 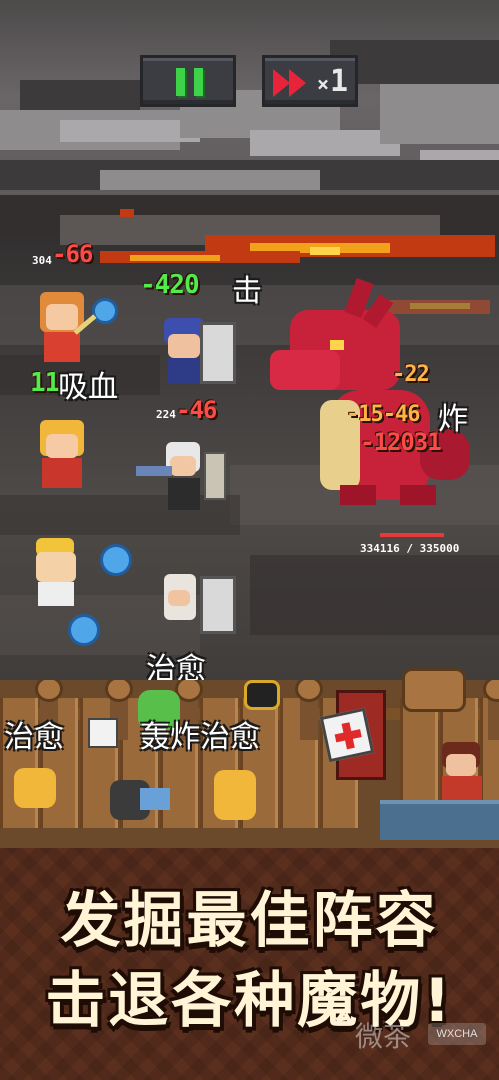 What do you see at coordinates (45, 383) in the screenshot?
I see `damage-number: 11` at bounding box center [45, 383].